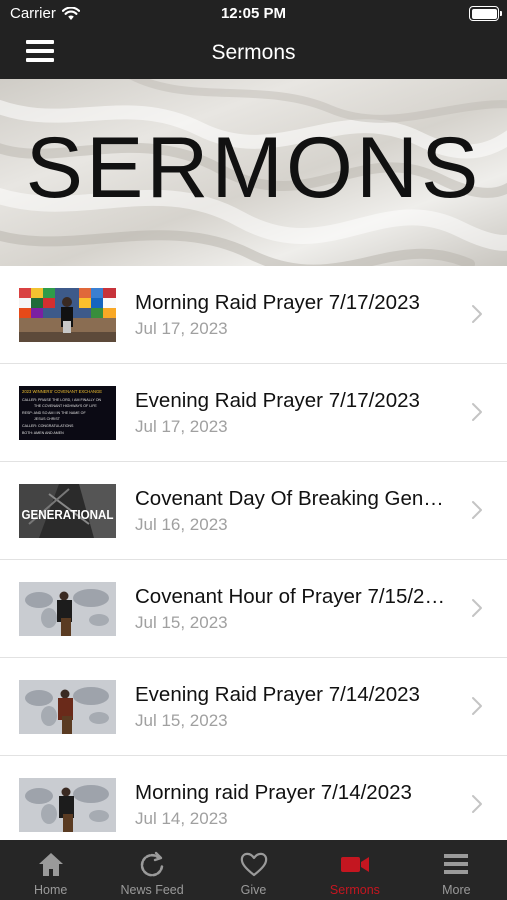  Describe the element at coordinates (277, 302) in the screenshot. I see `sermon-title: Morning Raid Prayer 7/17/2023` at that location.